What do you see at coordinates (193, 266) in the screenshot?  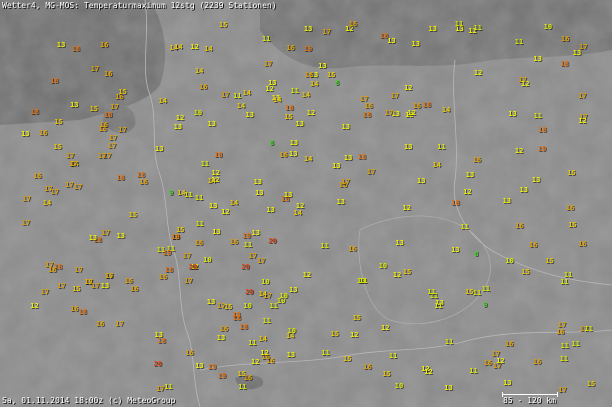 I see `station-temperature: 20` at bounding box center [193, 266].